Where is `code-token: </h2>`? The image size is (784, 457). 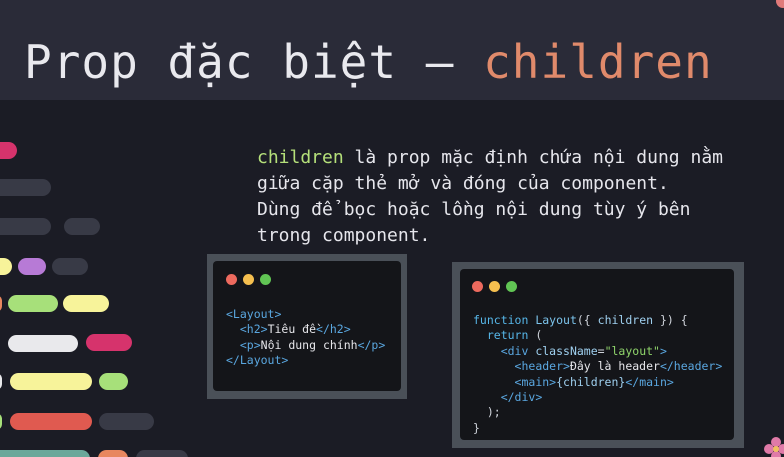 code-token: </h2> is located at coordinates (333, 329).